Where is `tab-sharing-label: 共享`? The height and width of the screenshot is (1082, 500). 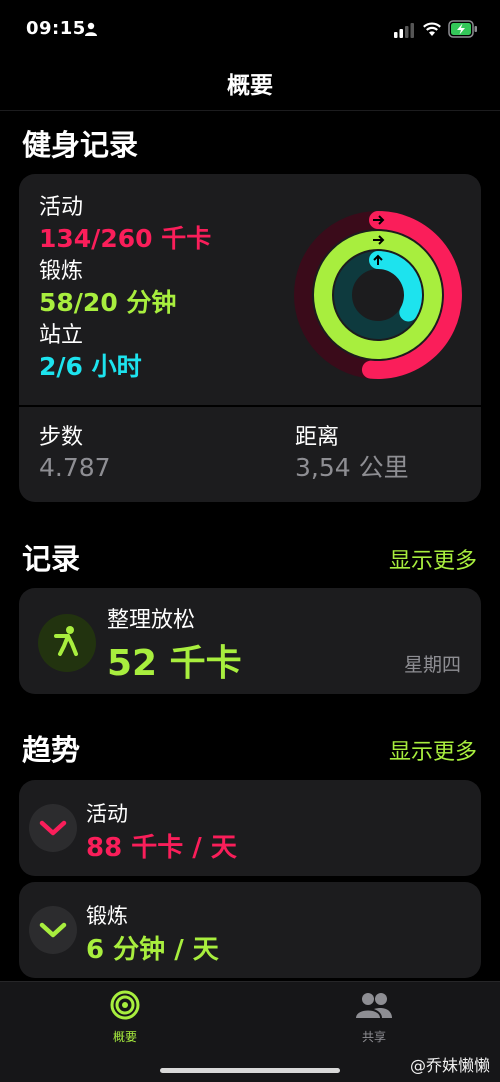 tab-sharing-label: 共享 is located at coordinates (373, 1037).